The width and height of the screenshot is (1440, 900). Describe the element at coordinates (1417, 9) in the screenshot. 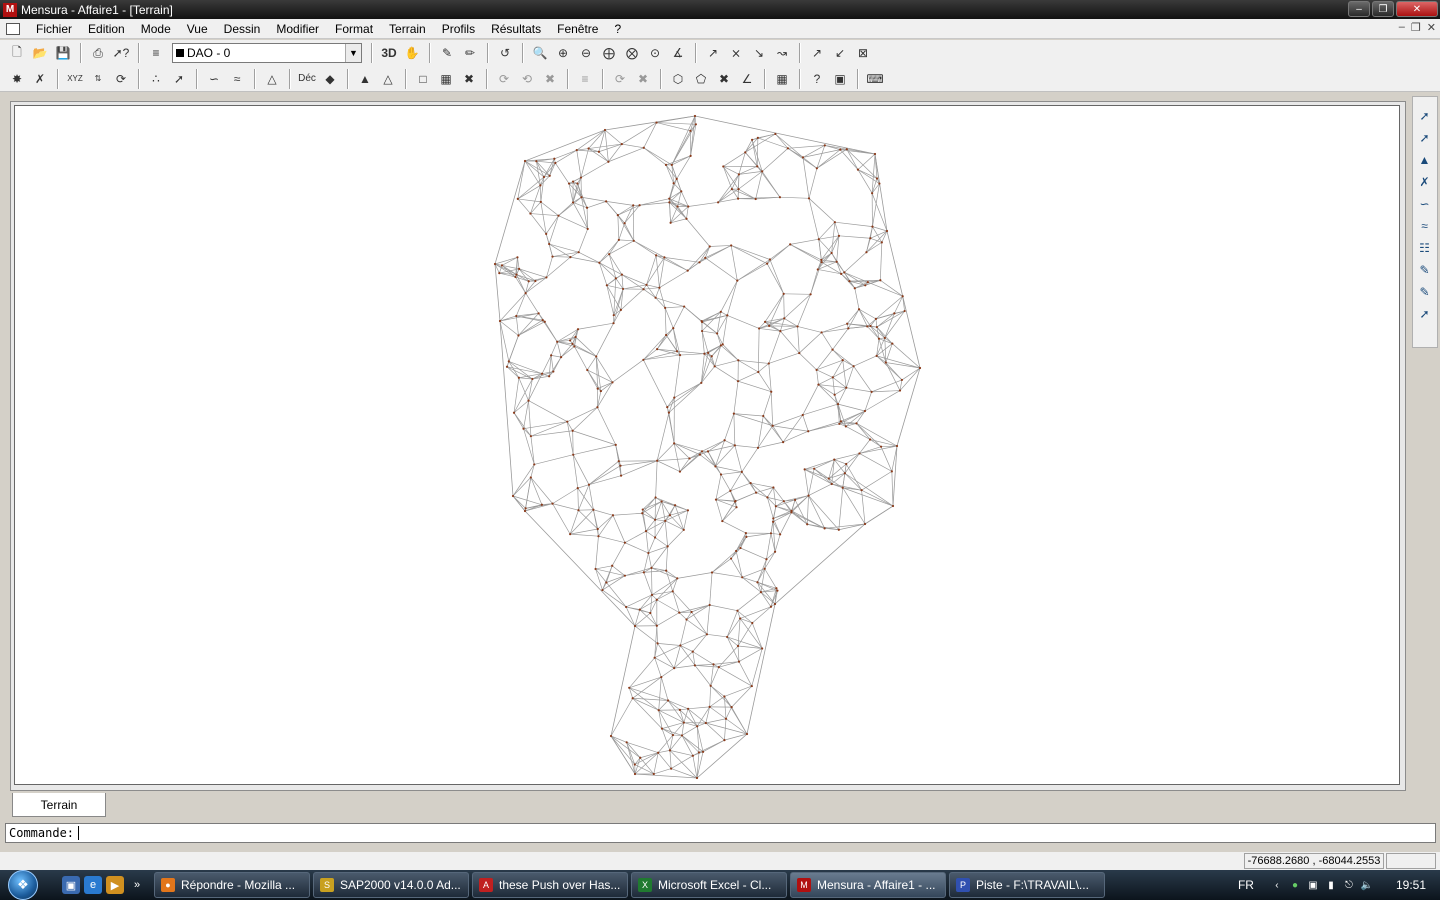

I see `close-button: ✕` at that location.